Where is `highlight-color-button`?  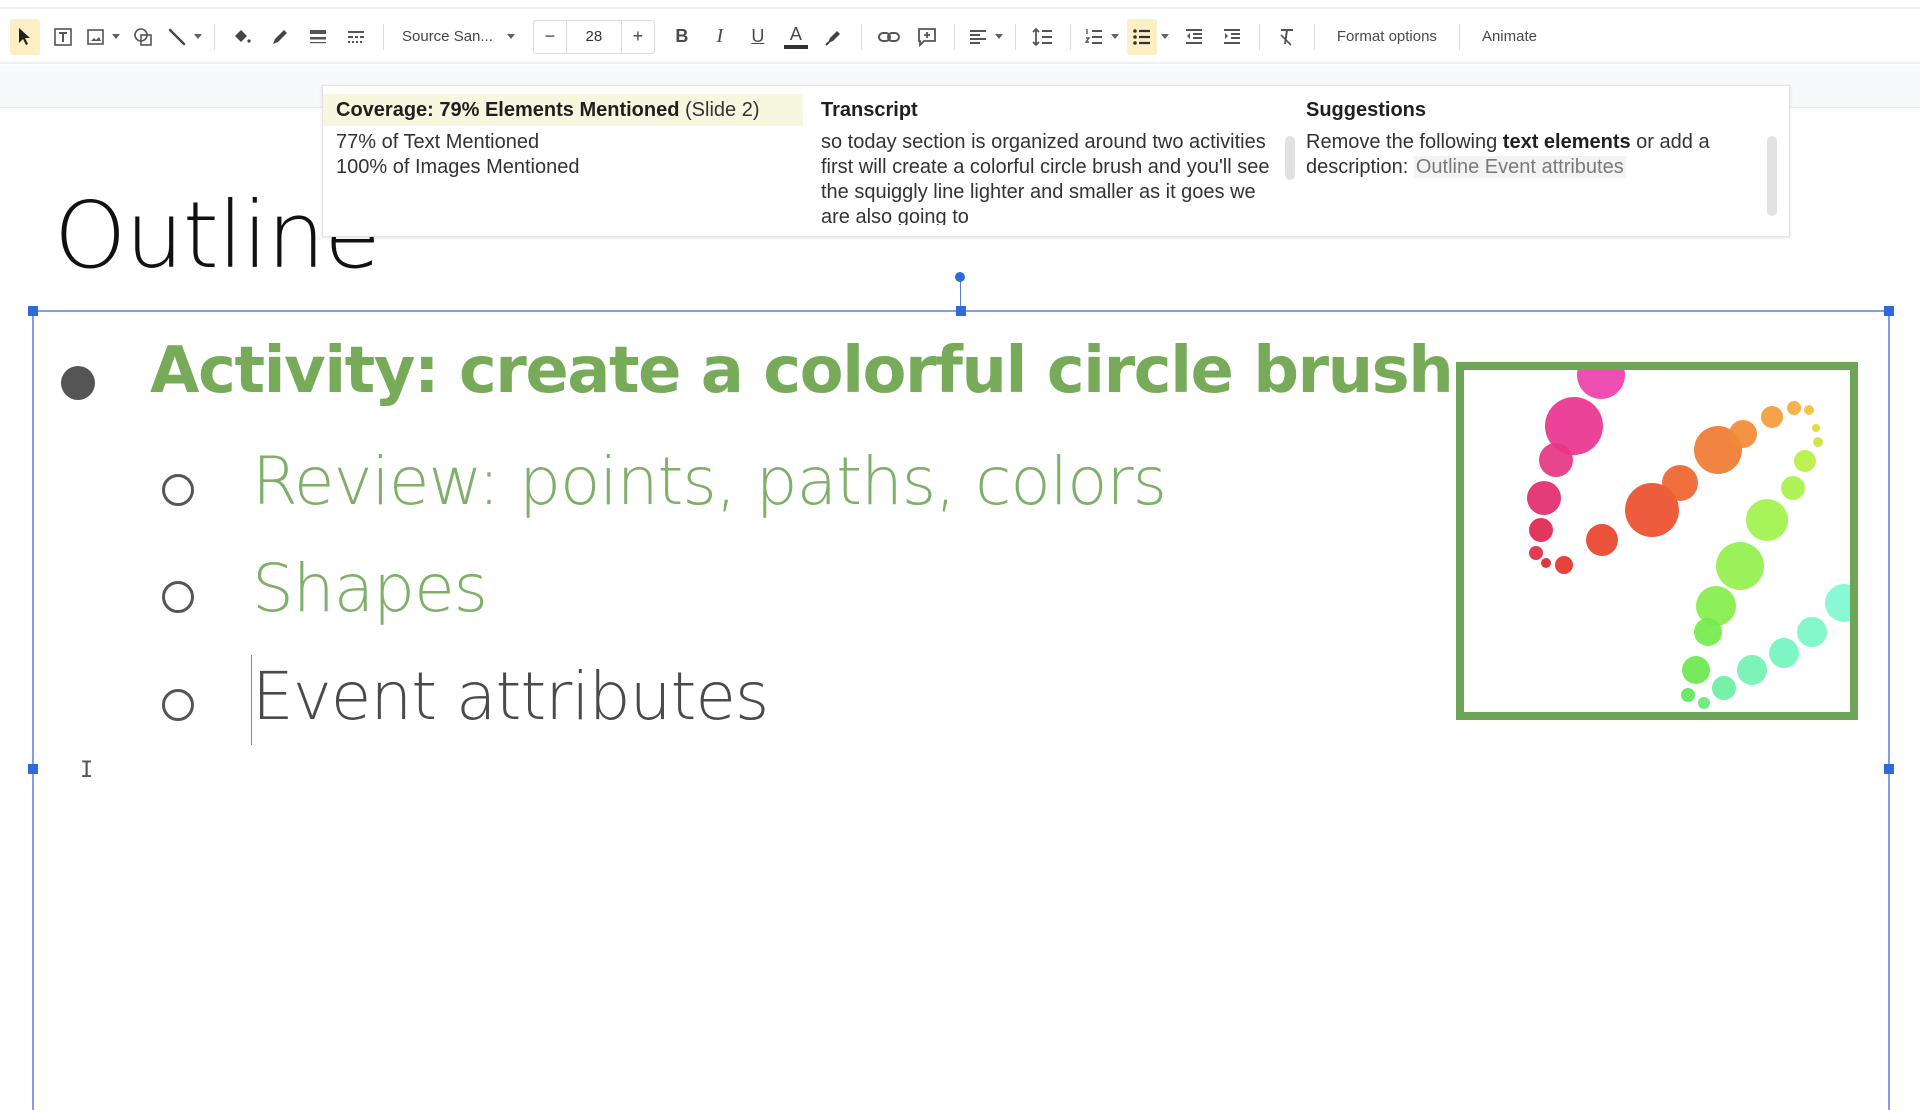 highlight-color-button is located at coordinates (834, 37).